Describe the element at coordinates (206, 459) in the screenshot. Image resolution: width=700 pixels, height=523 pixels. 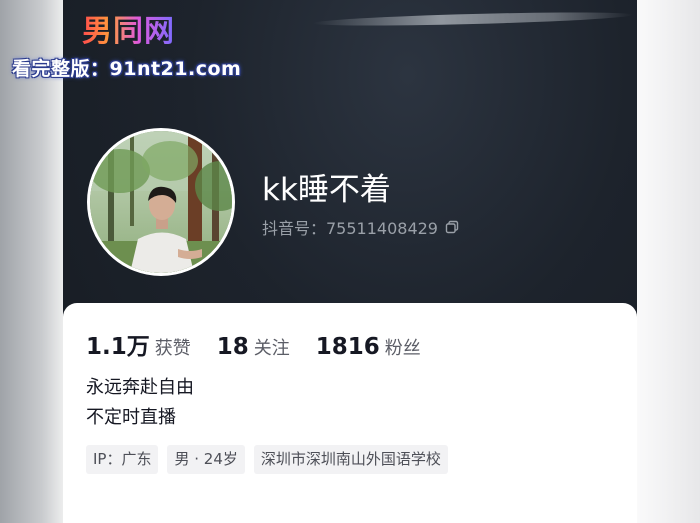
I see `tag-gender-age: 男 · 24岁` at that location.